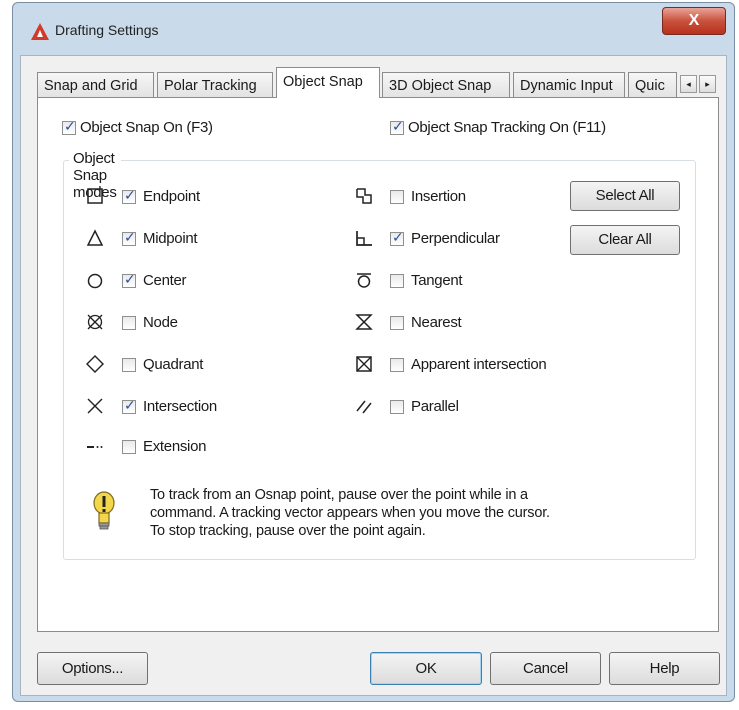 This screenshot has width=739, height=710. I want to click on center-checkbox, so click(129, 280).